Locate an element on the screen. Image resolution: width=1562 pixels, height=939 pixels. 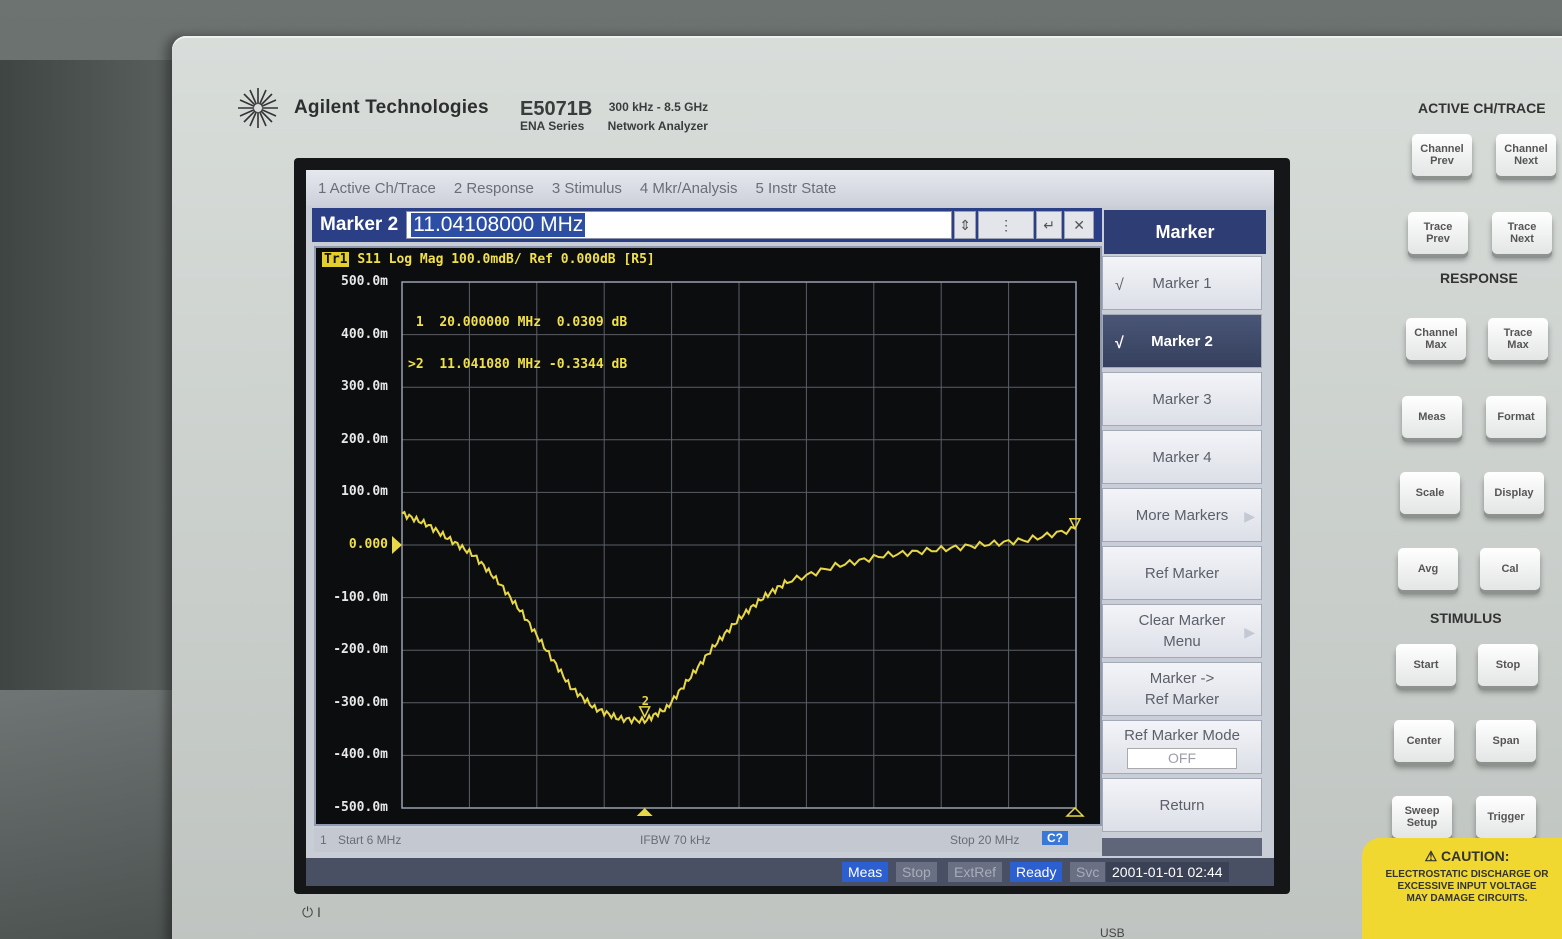
stop-frequency: Stop 20 MHz is located at coordinates (985, 840).